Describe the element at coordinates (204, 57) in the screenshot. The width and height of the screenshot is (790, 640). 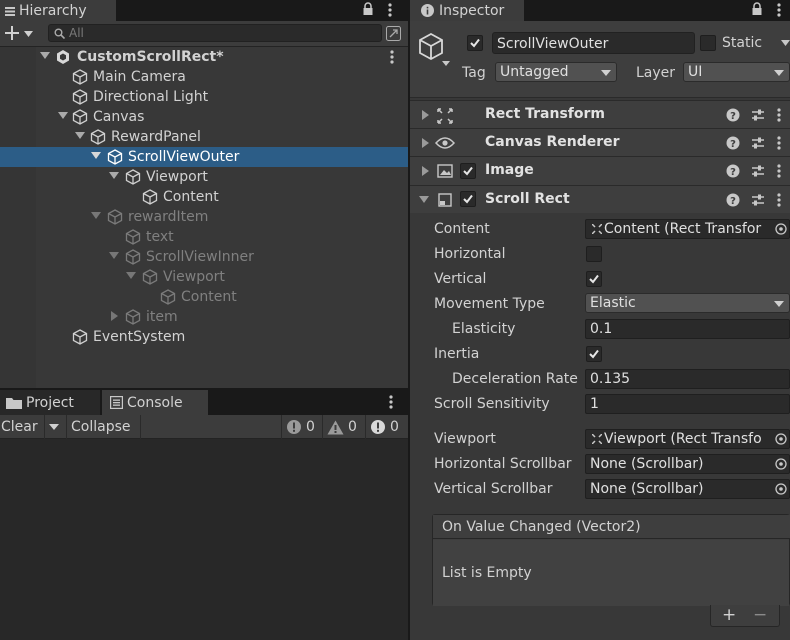
I see `hierarchy-item-customscrollrect: CustomScrollRect*` at that location.